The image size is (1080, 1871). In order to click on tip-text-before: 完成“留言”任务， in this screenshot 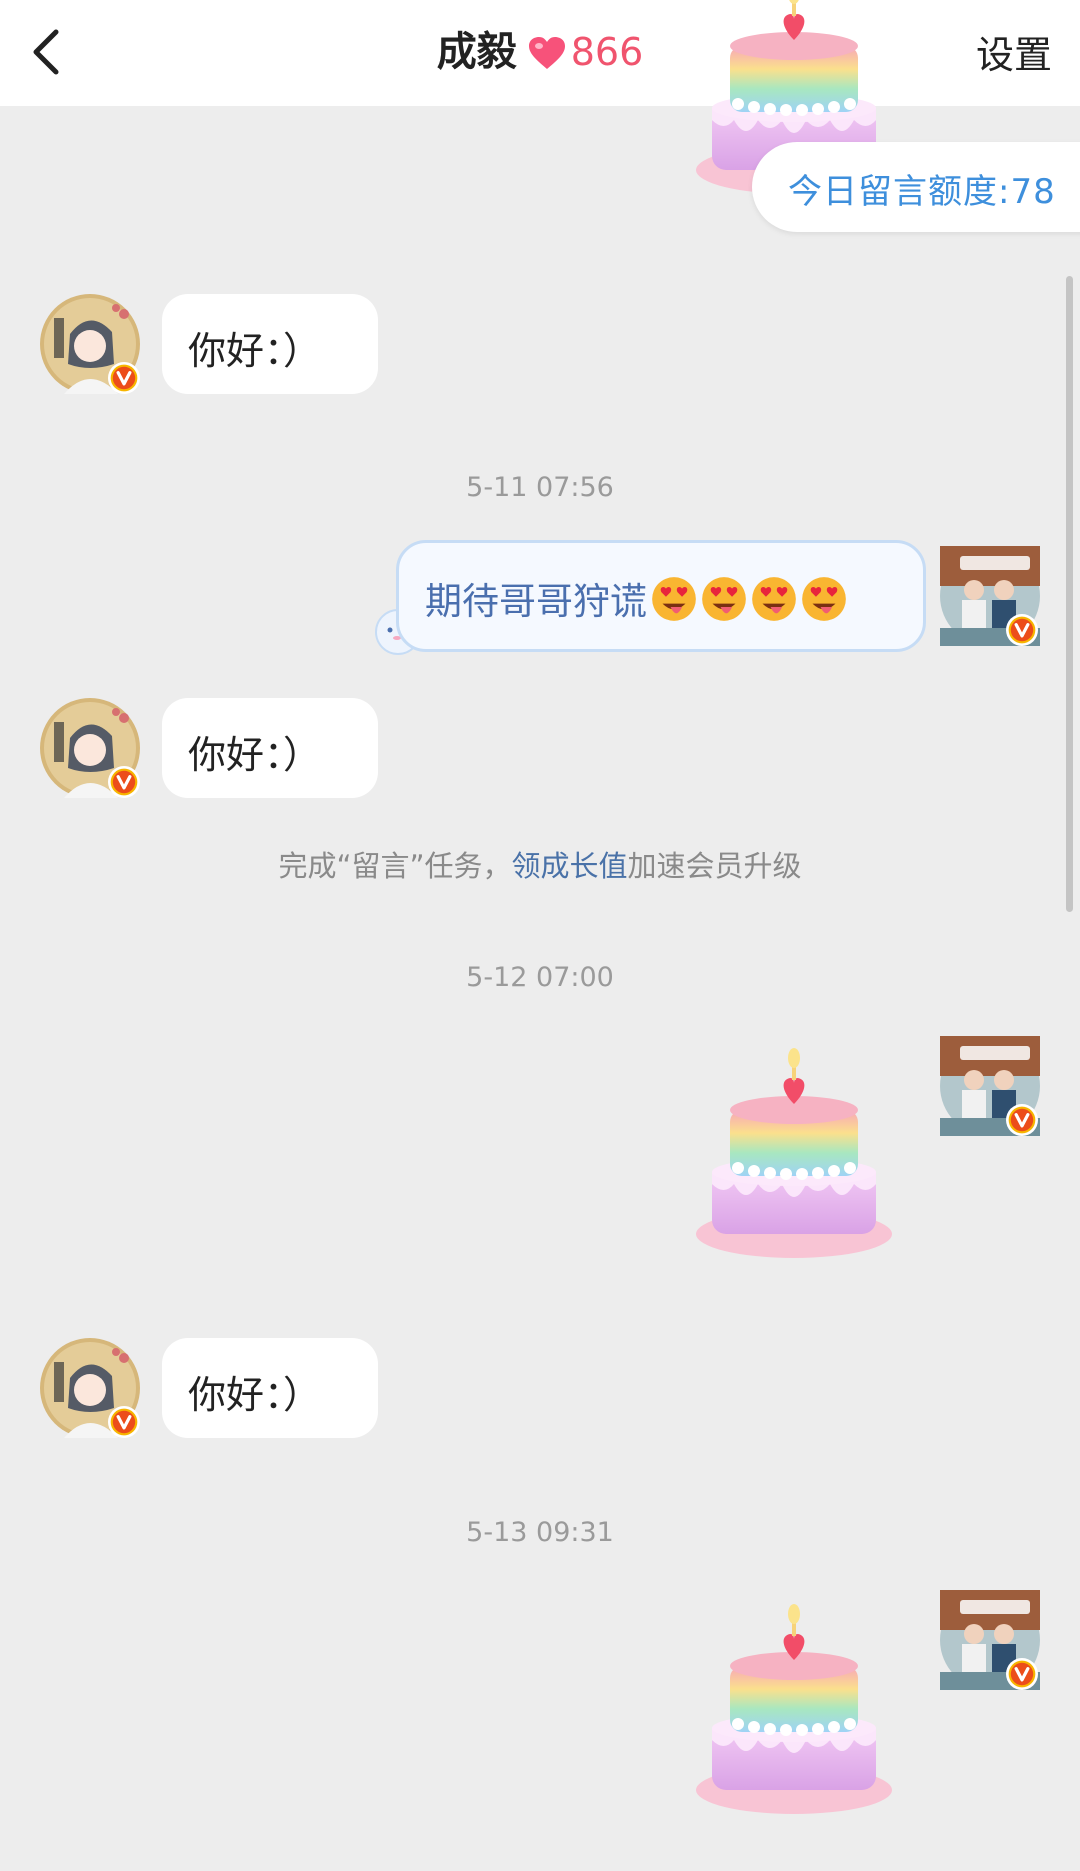, I will do `click(395, 866)`.